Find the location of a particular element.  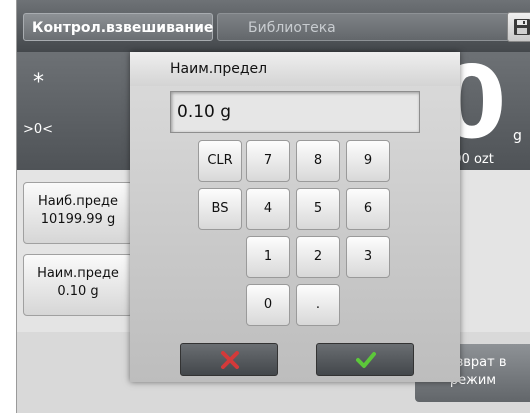

key-6: 6 is located at coordinates (368, 209).